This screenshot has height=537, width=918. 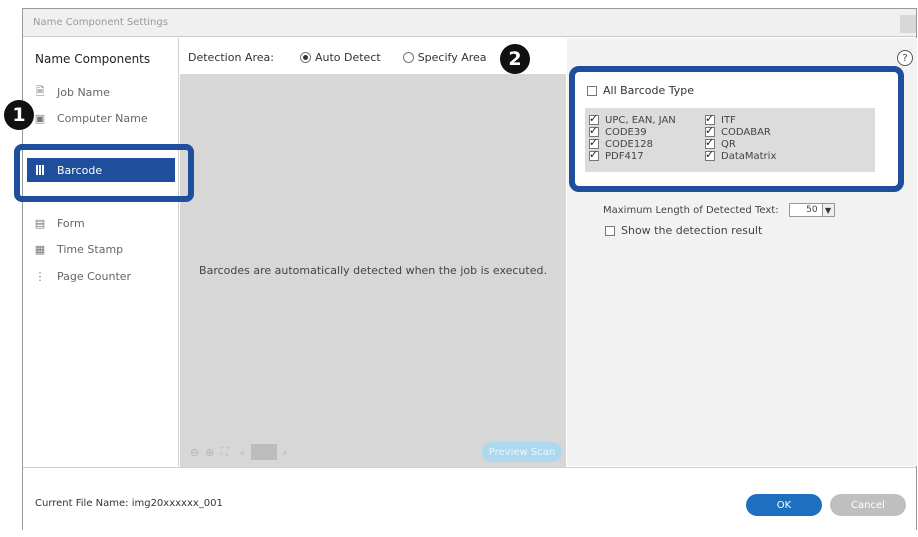 What do you see at coordinates (908, 24) in the screenshot?
I see `close-icon` at bounding box center [908, 24].